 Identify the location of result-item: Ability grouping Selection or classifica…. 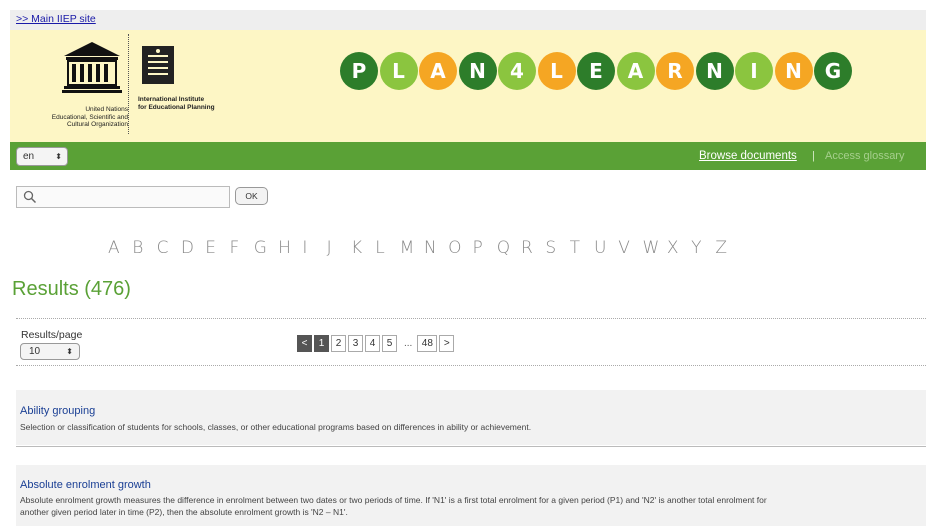
(471, 417).